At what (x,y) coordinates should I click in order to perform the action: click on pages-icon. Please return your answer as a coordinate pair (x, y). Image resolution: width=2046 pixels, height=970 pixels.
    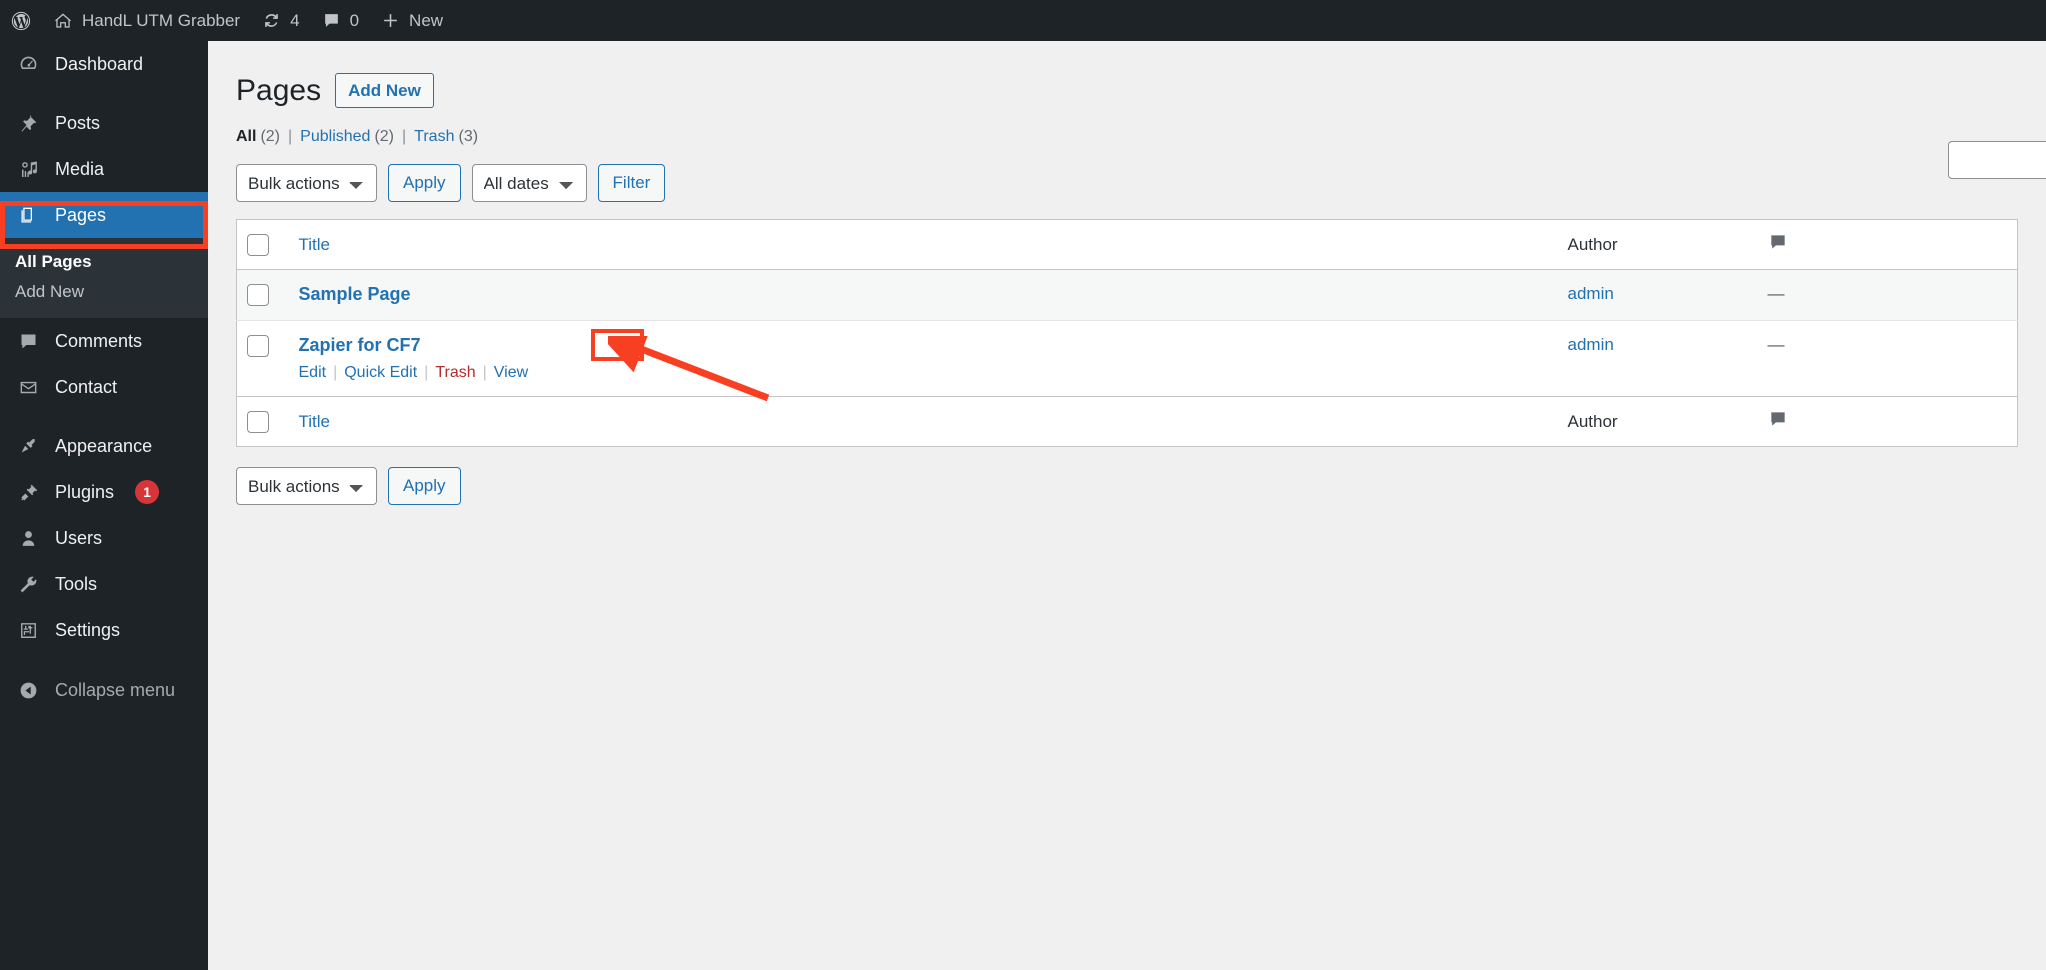
    Looking at the image, I should click on (28, 215).